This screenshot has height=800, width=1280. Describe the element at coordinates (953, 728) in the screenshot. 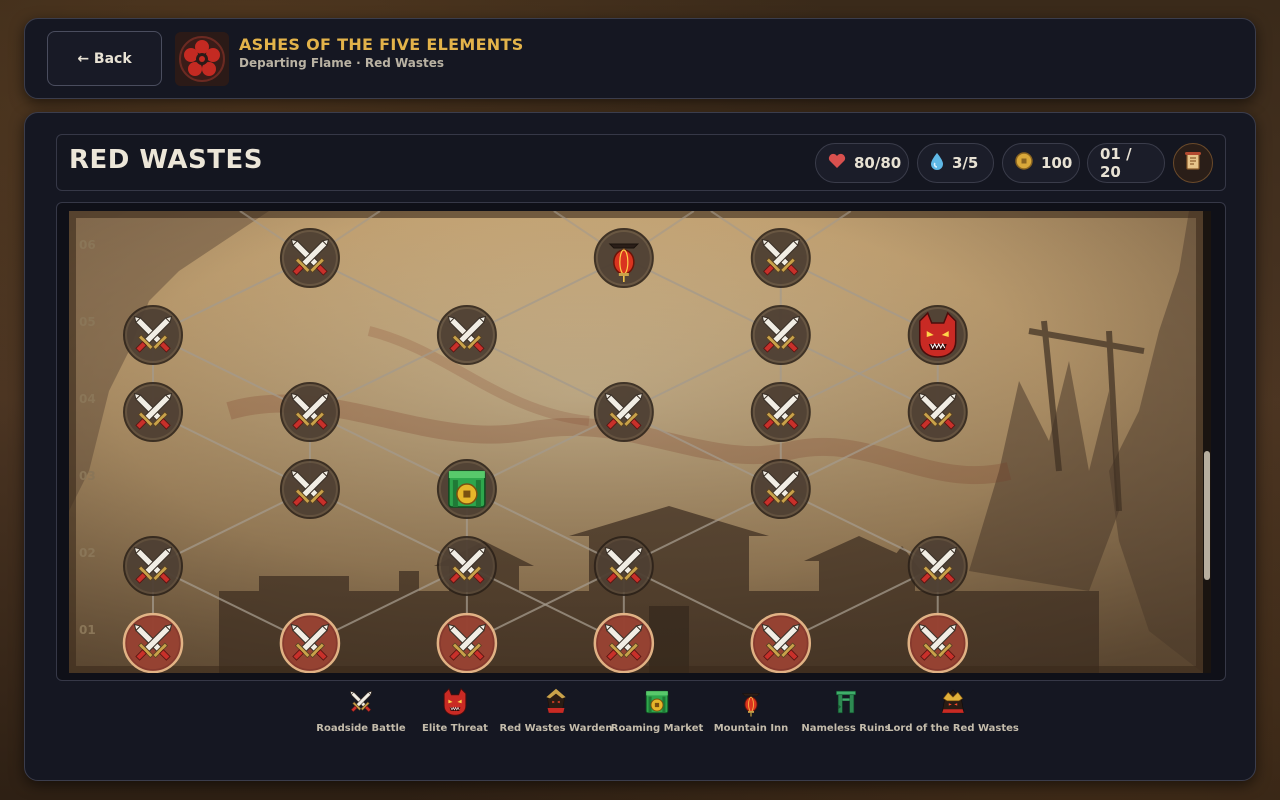

I see `legend-label: Lord of the Red Wastes` at that location.